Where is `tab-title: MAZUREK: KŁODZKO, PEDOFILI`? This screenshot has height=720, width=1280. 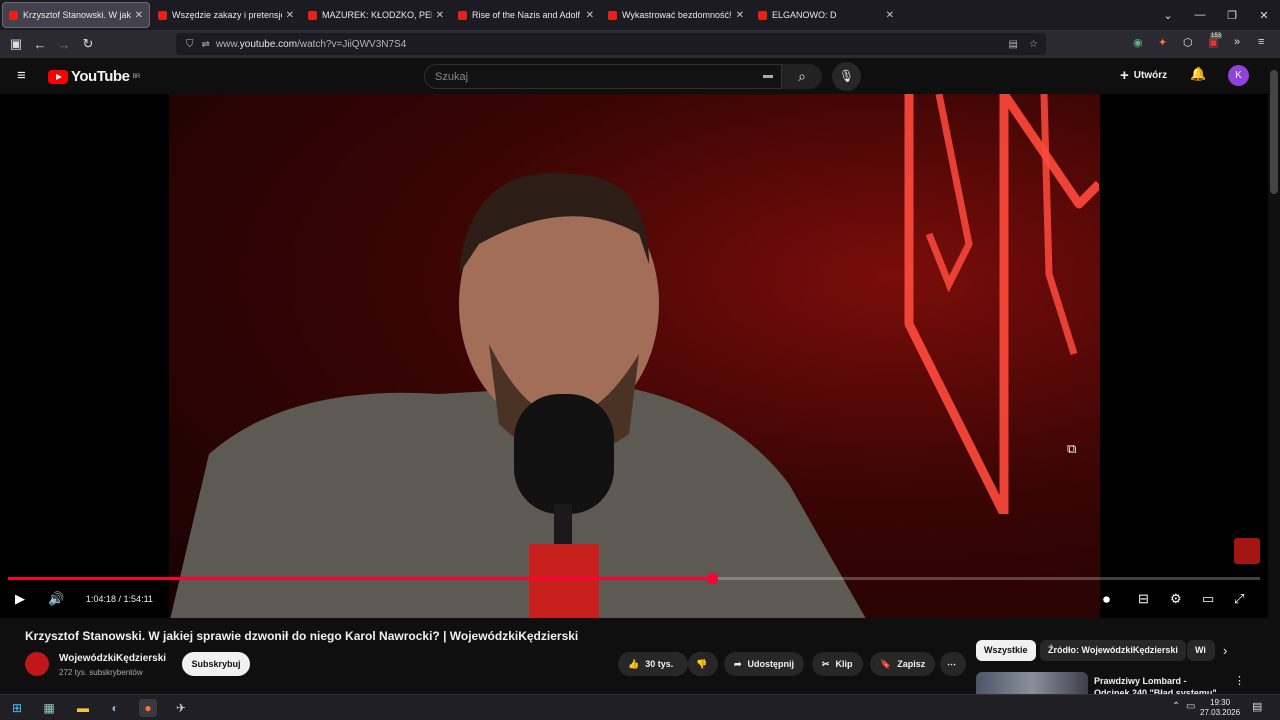 tab-title: MAZUREK: KŁODZKO, PEDOFILI is located at coordinates (377, 15).